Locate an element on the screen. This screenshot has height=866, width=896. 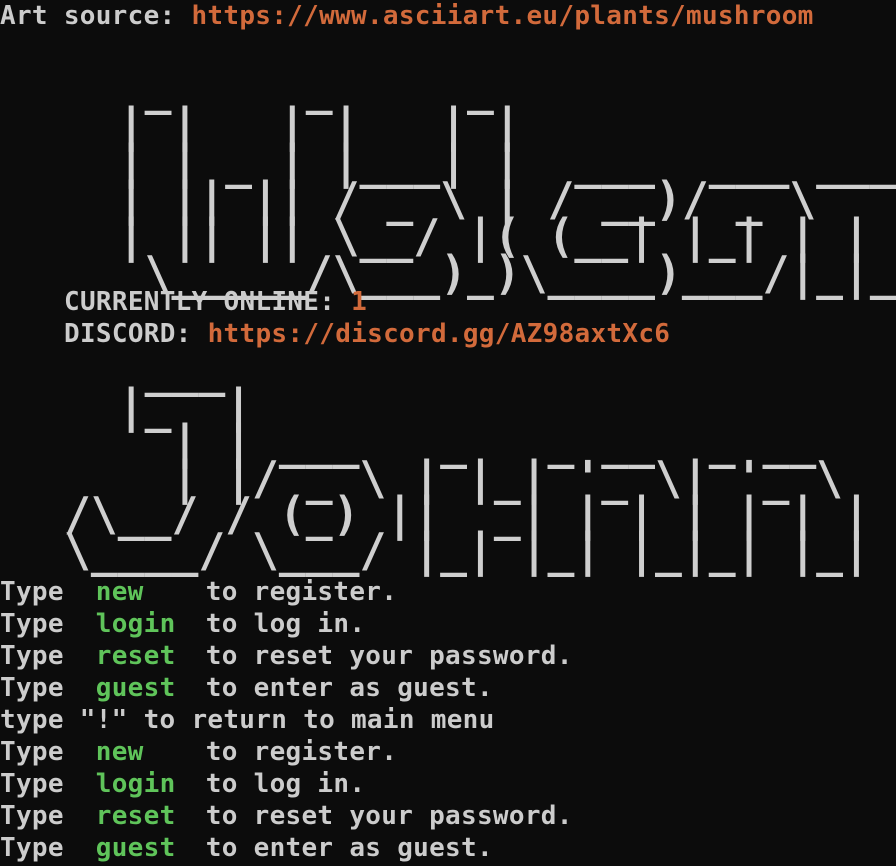
online-status-line: CURRENTLY ONLINE: 1 is located at coordinates (215, 302).